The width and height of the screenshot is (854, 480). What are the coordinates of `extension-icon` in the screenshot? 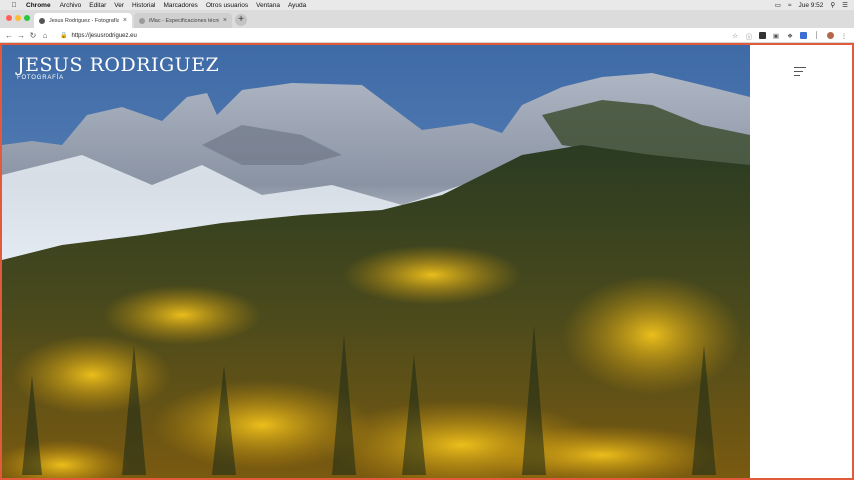 It's located at (762, 35).